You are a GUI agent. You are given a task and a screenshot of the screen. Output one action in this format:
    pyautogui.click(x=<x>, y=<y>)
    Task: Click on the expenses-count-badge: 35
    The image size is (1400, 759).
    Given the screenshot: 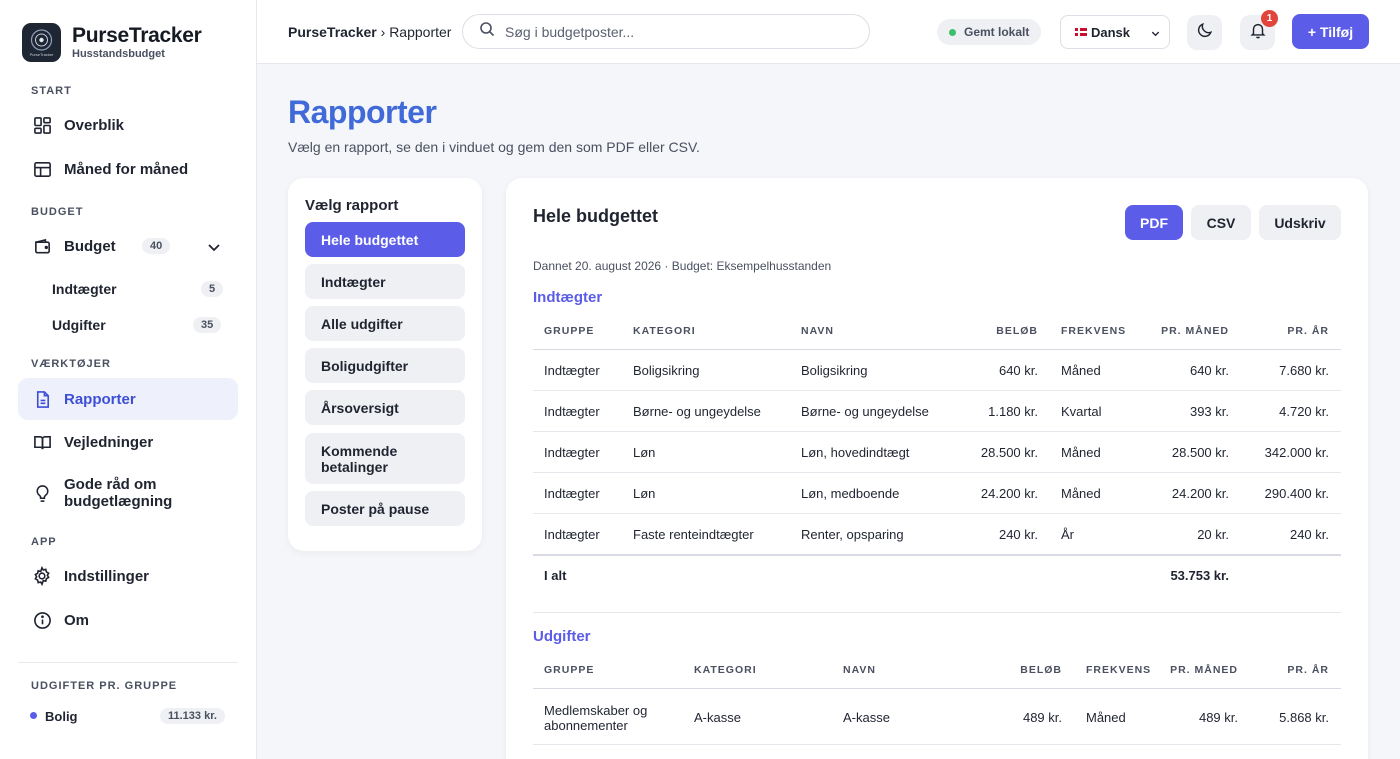 What is the action you would take?
    pyautogui.click(x=207, y=325)
    